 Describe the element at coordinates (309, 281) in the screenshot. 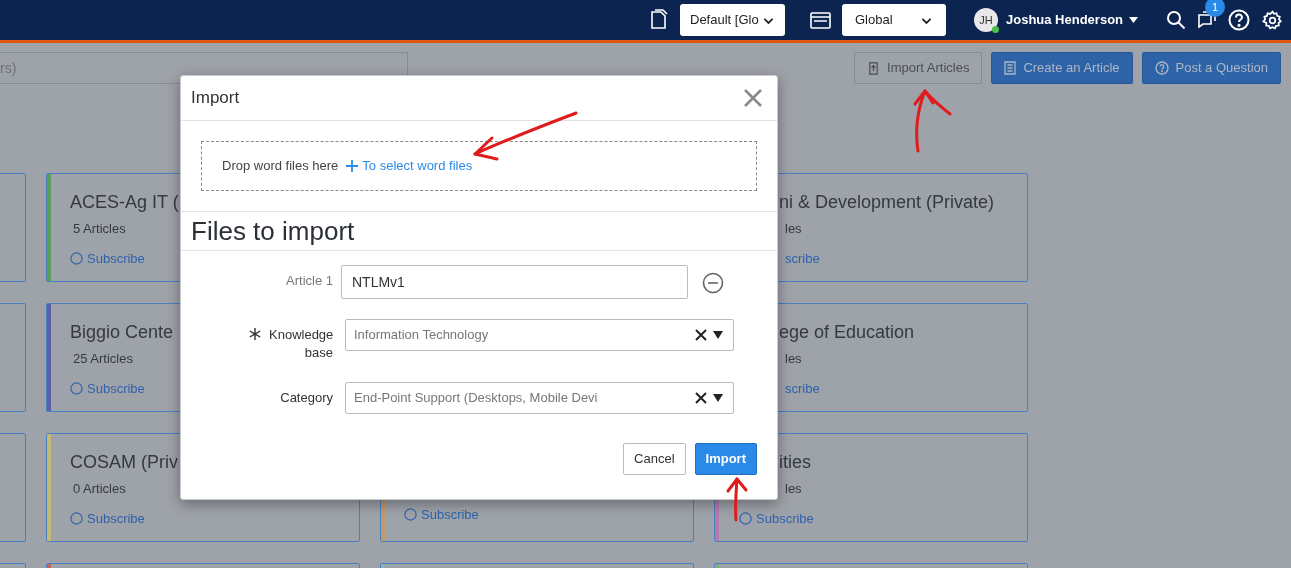

I see `field-label: Article 1` at that location.